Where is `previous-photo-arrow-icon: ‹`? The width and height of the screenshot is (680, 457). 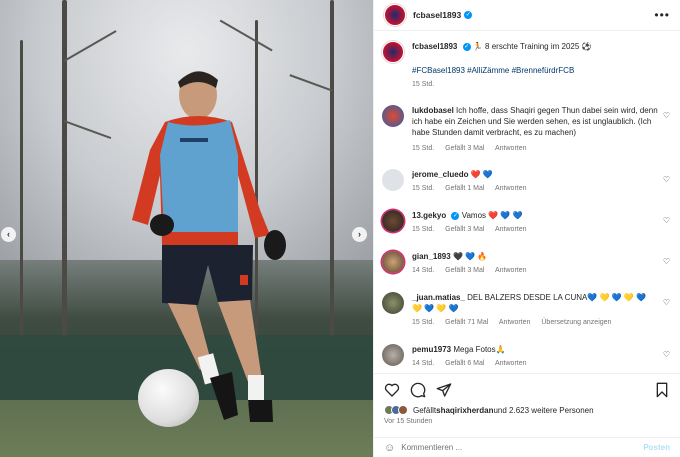 previous-photo-arrow-icon: ‹ is located at coordinates (8, 234).